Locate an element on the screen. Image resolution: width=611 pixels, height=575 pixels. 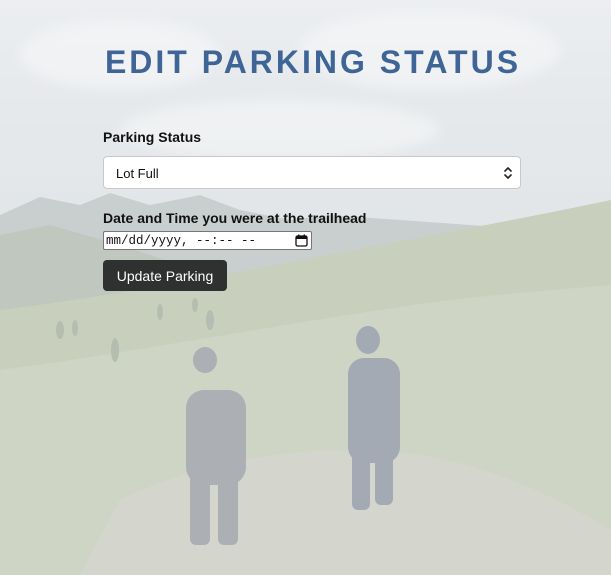
parking-status-select: Lot Full is located at coordinates (312, 172).